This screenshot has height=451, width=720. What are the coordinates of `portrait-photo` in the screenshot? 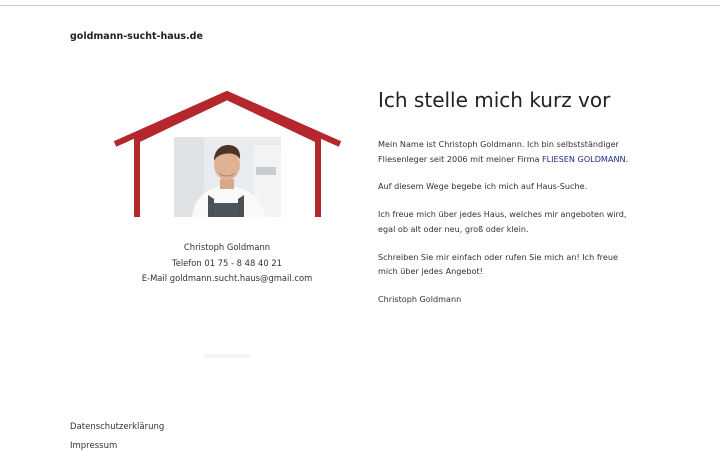 It's located at (227, 177).